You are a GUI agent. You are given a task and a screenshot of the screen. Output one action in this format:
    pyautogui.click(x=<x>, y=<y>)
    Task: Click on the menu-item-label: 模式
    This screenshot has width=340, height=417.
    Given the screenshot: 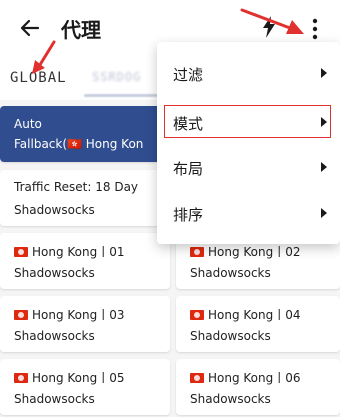 What is the action you would take?
    pyautogui.click(x=188, y=124)
    